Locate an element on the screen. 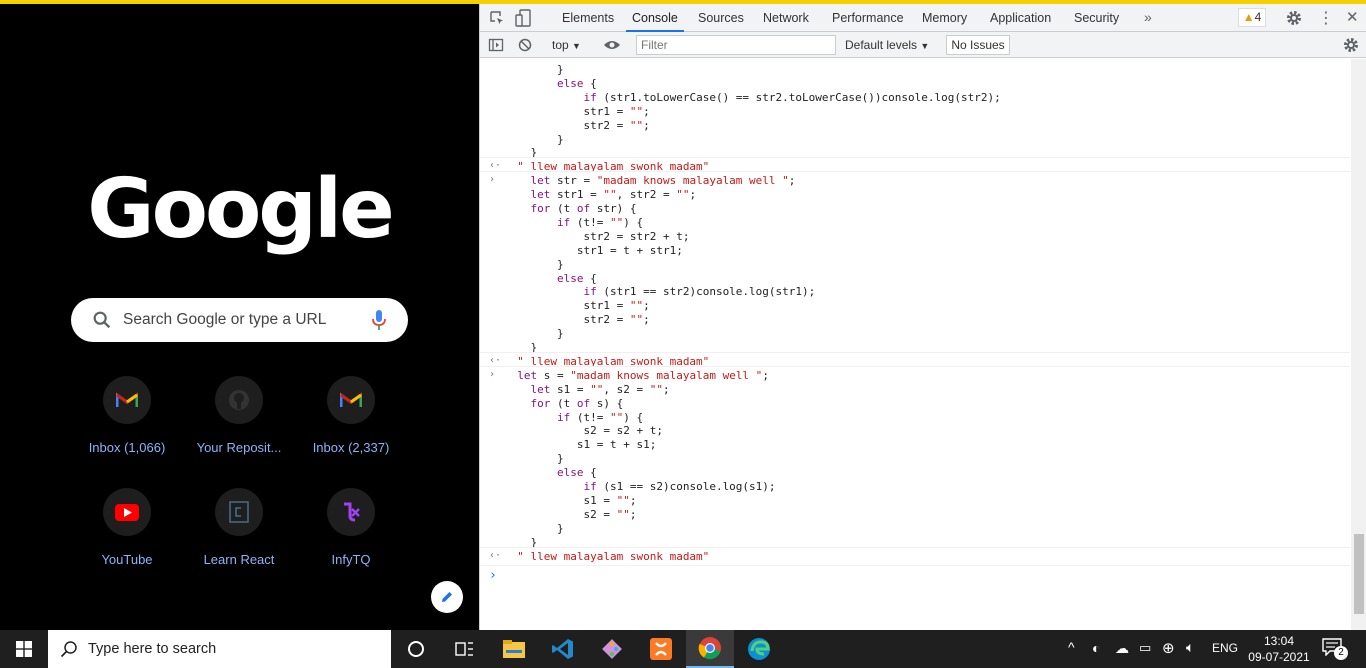 Image resolution: width=1366 pixels, height=668 pixels. log-levels-dropdown: Default levels ▼ is located at coordinates (887, 45).